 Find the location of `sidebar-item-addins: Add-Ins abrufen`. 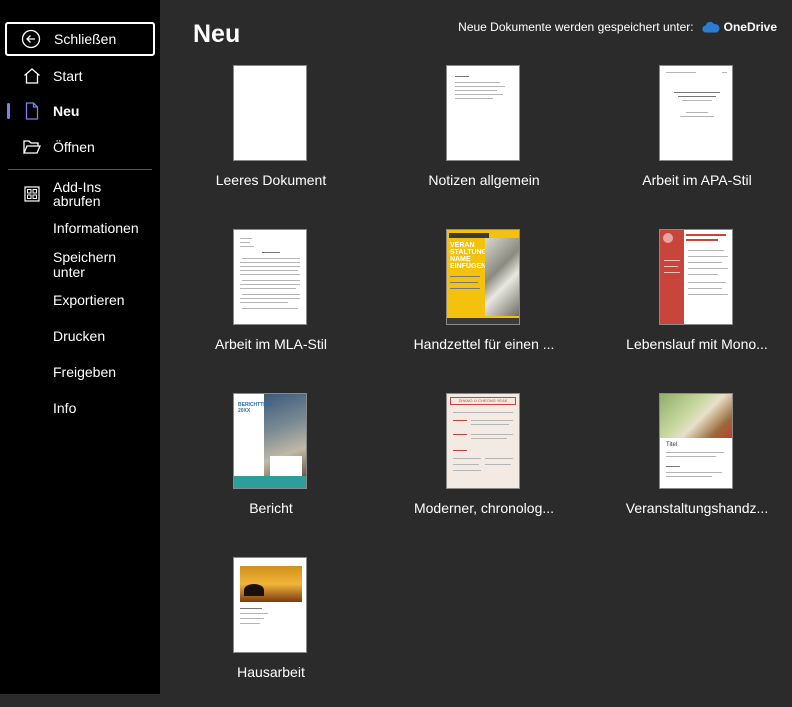

sidebar-item-addins: Add-Ins abrufen is located at coordinates (80, 195).